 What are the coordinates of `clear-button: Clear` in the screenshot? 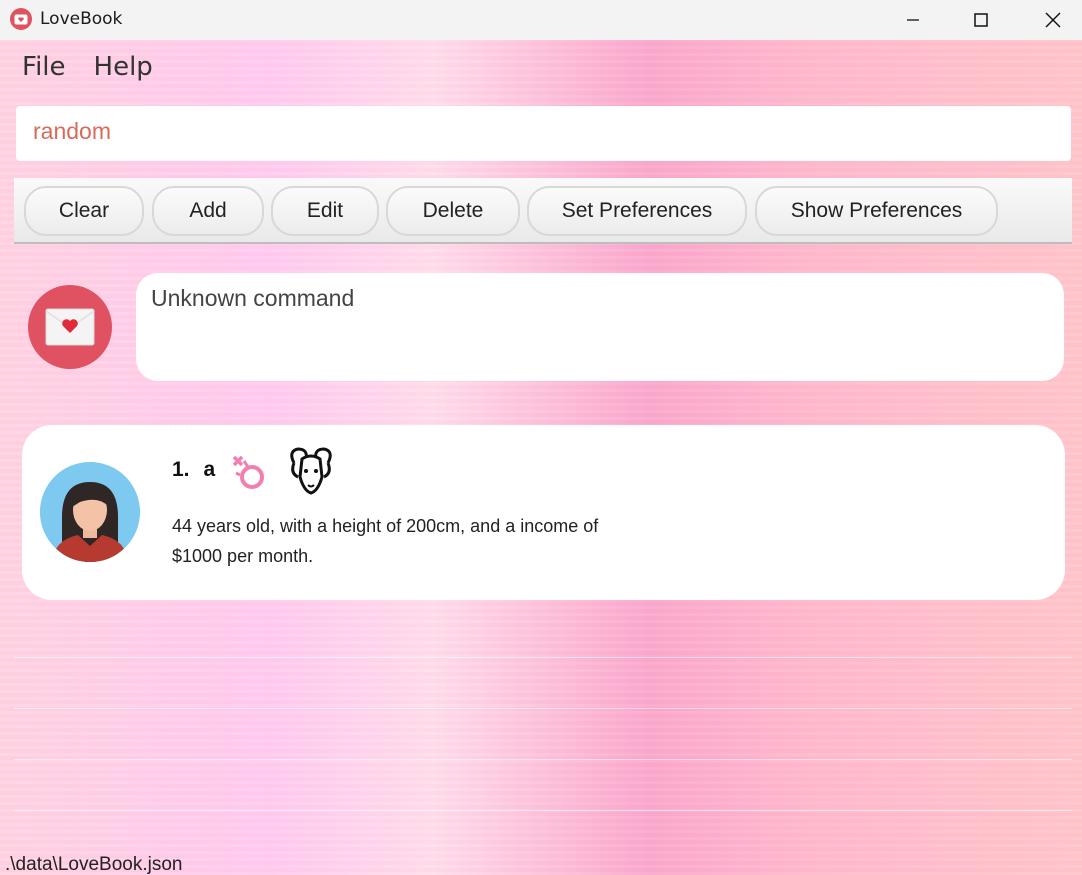 It's located at (84, 211).